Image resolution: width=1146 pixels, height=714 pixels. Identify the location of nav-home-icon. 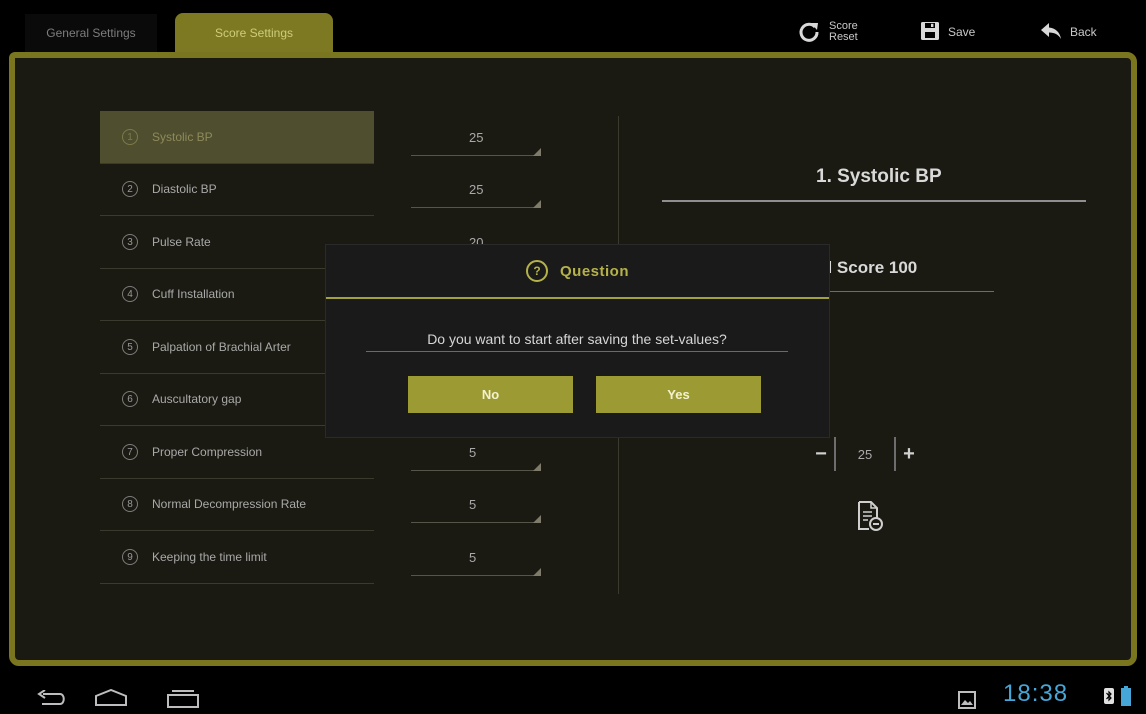
(111, 700).